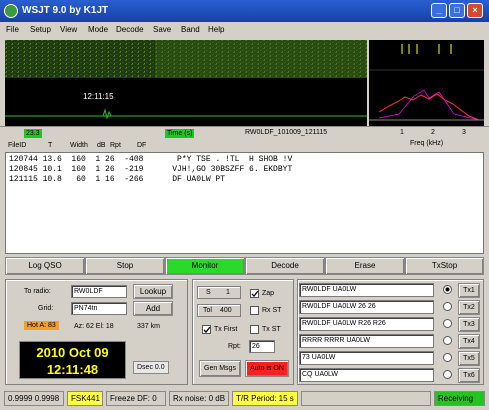 This screenshot has height=410, width=489. I want to click on utc-clock: 2010 Oct 09 12:11:48, so click(72, 360).